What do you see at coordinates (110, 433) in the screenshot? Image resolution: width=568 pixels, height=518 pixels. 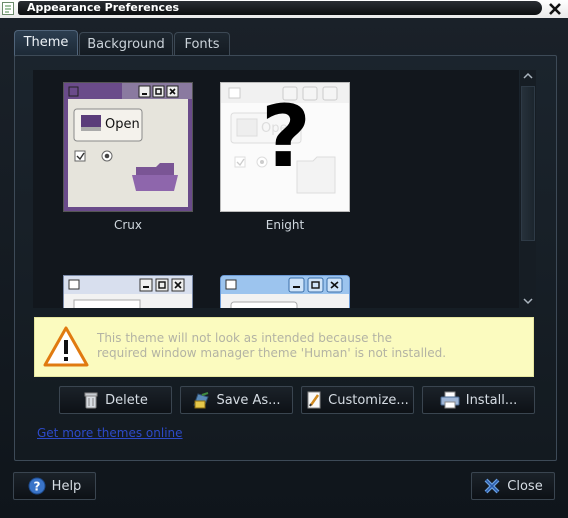 I see `get-more-themes-link: Get more themes online` at bounding box center [110, 433].